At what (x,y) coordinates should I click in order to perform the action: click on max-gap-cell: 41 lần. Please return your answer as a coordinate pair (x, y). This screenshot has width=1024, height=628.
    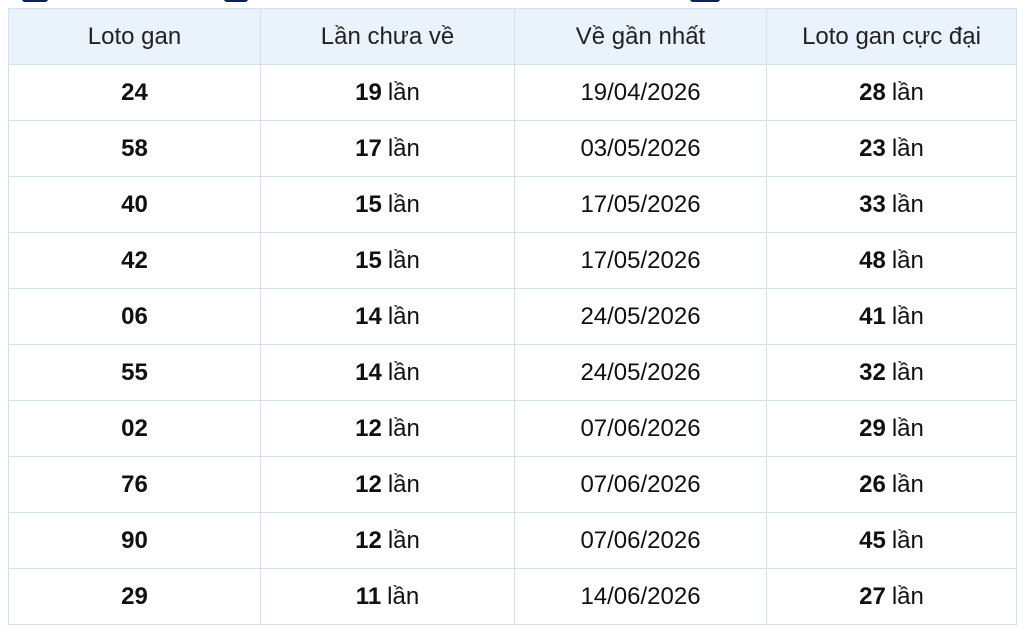
    Looking at the image, I should click on (891, 316).